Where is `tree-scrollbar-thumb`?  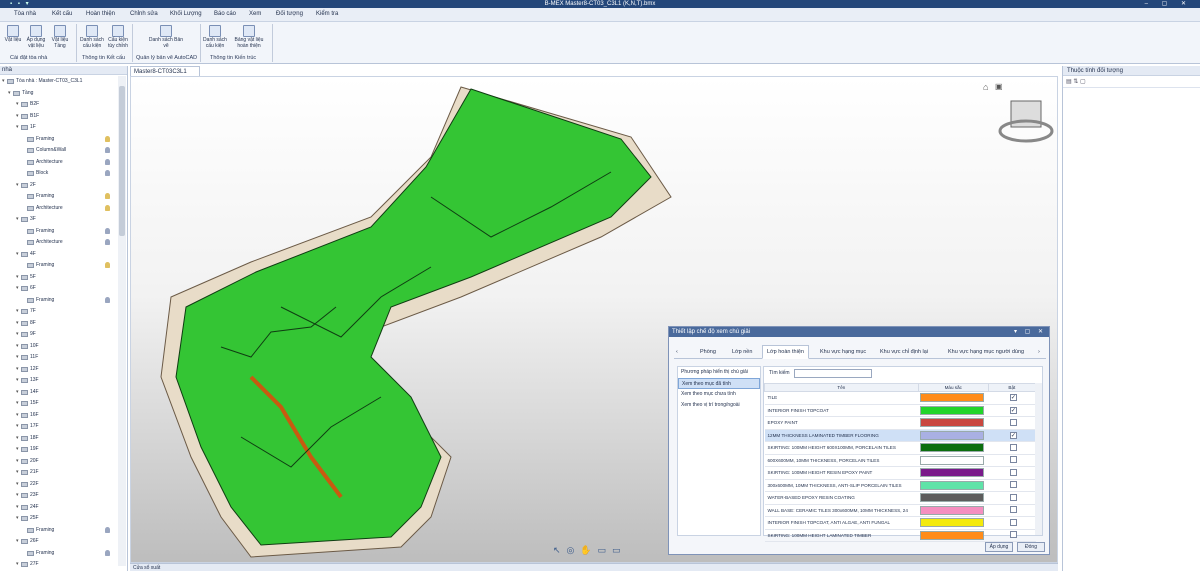
tree-scrollbar-thumb is located at coordinates (122, 161).